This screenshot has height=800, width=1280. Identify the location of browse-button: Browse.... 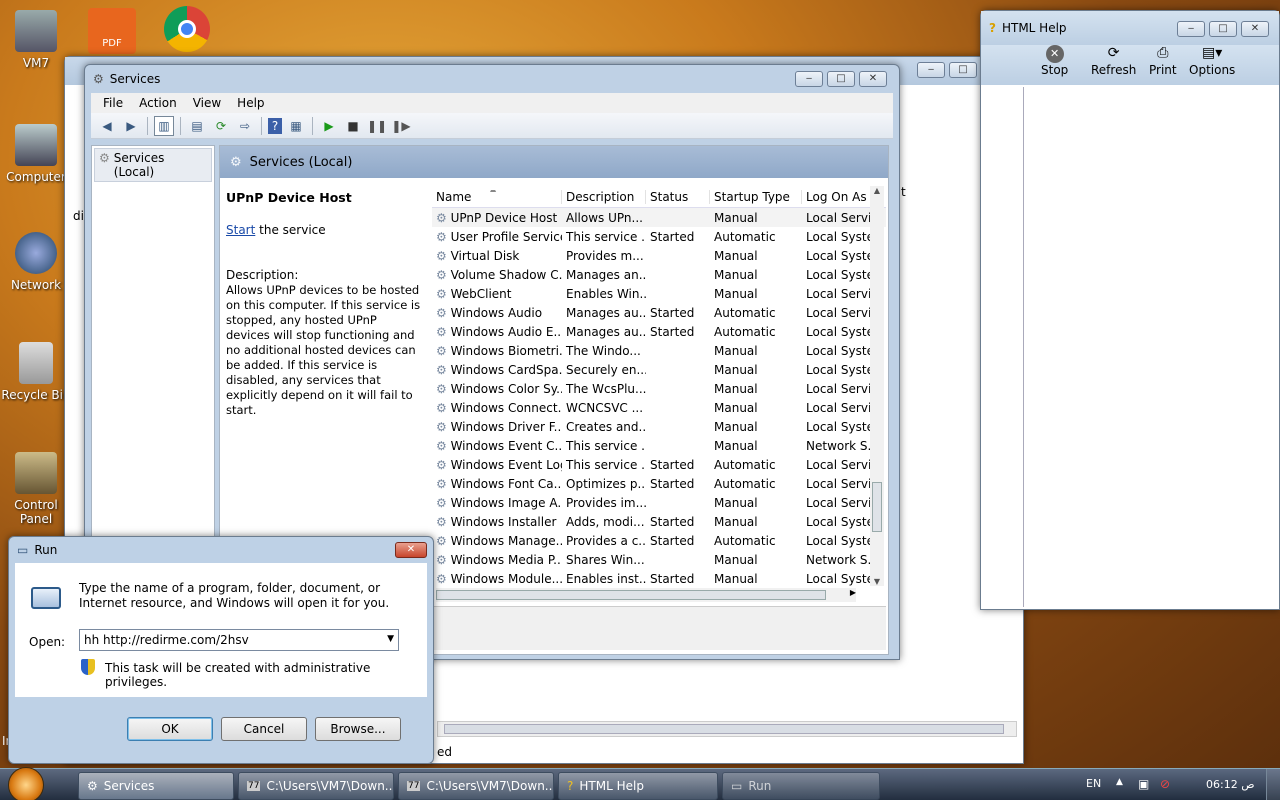
(358, 729).